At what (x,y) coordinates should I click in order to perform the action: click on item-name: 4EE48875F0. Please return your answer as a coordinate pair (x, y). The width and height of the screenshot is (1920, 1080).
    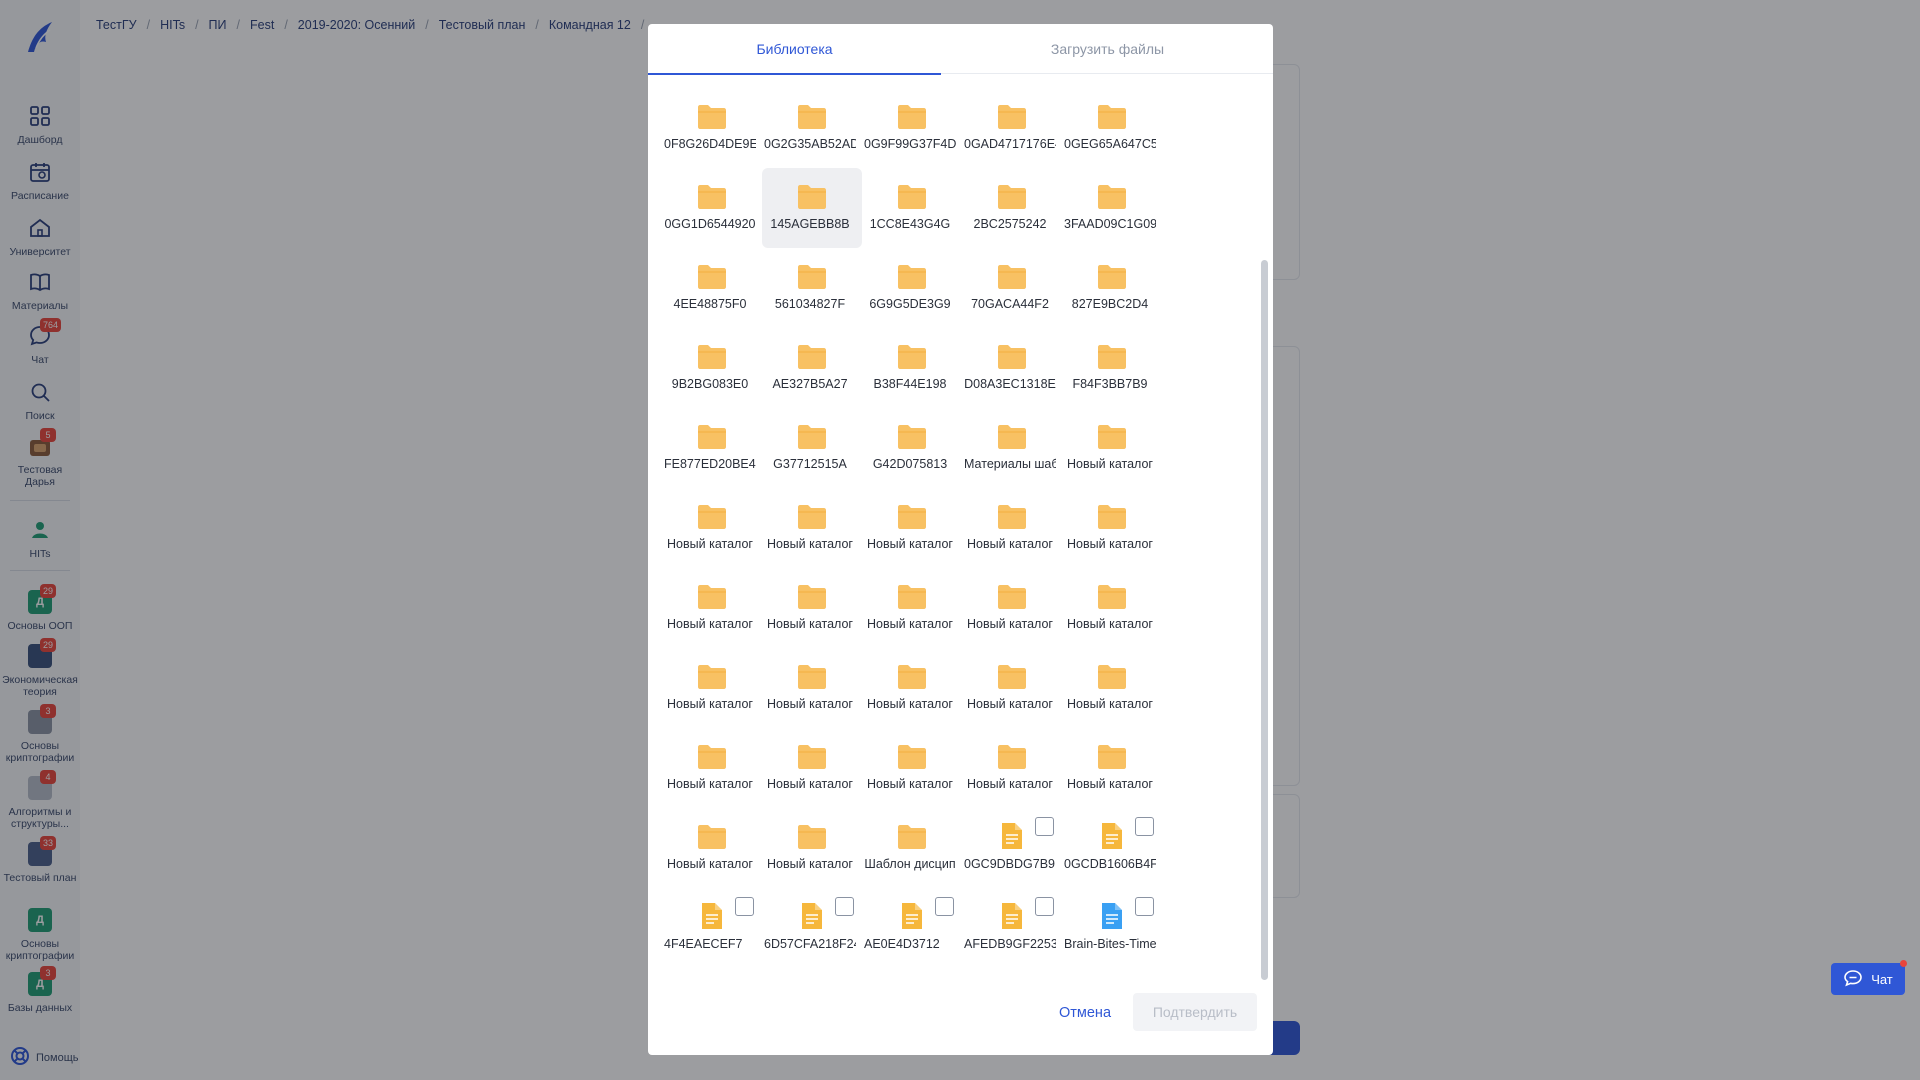
    Looking at the image, I should click on (710, 304).